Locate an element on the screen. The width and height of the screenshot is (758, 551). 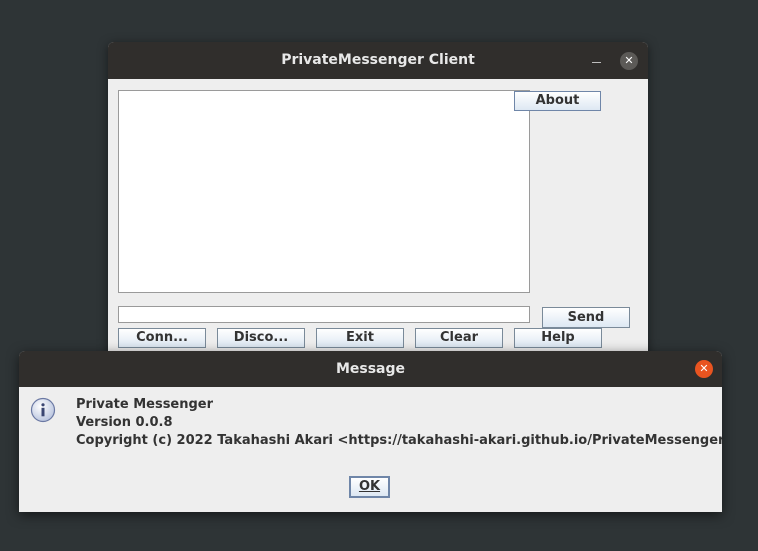
close-button: ✕ is located at coordinates (629, 61).